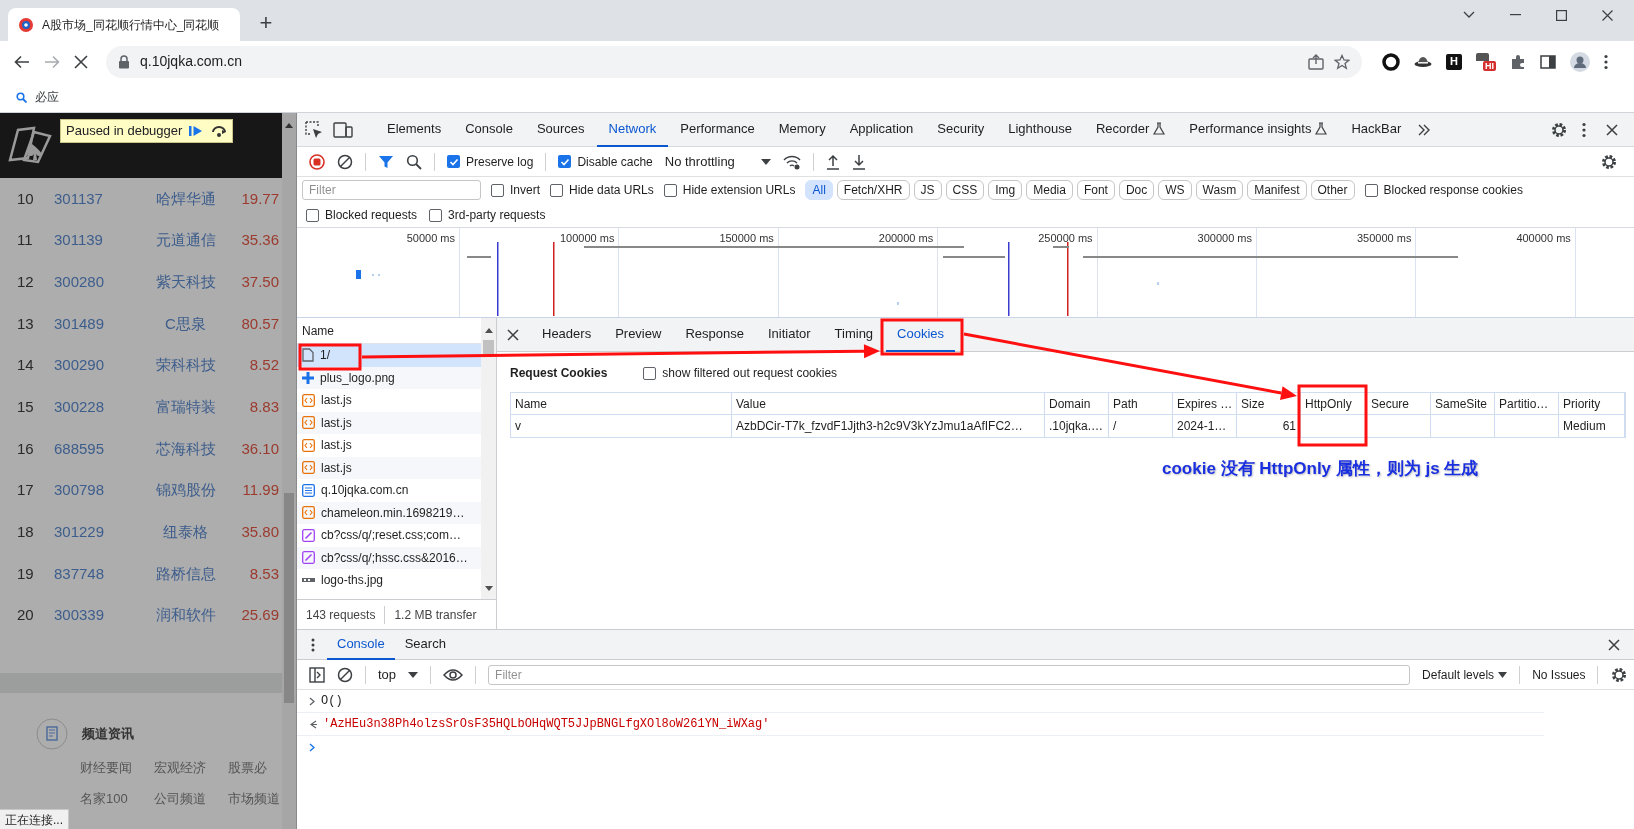 This screenshot has height=829, width=1634. What do you see at coordinates (254, 767) in the screenshot?
I see `channel-link: 股票必` at bounding box center [254, 767].